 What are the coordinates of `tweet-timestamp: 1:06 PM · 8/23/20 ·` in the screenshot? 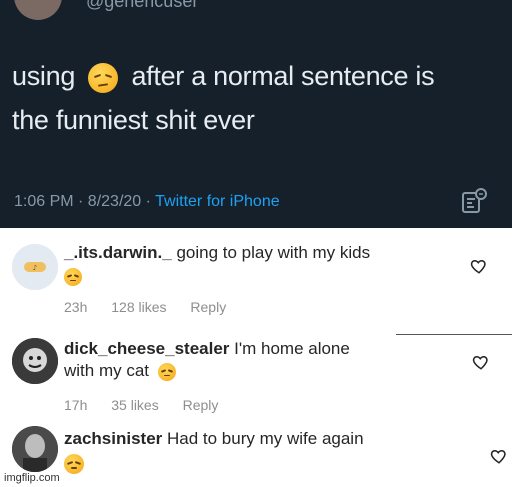 It's located at (85, 201).